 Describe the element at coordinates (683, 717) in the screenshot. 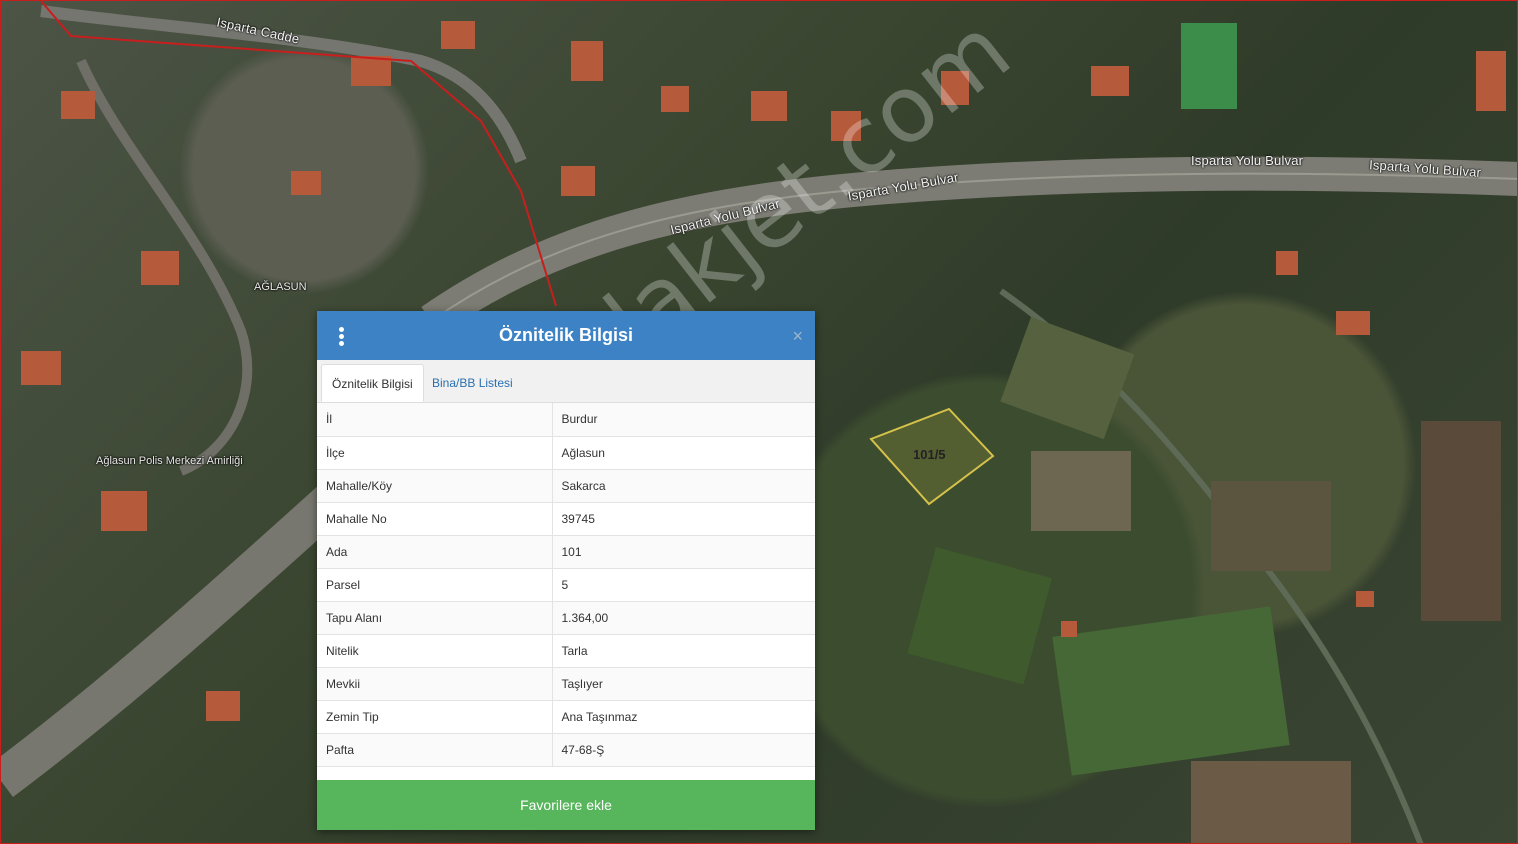

I see `row-value: Ana Taşınmaz` at that location.